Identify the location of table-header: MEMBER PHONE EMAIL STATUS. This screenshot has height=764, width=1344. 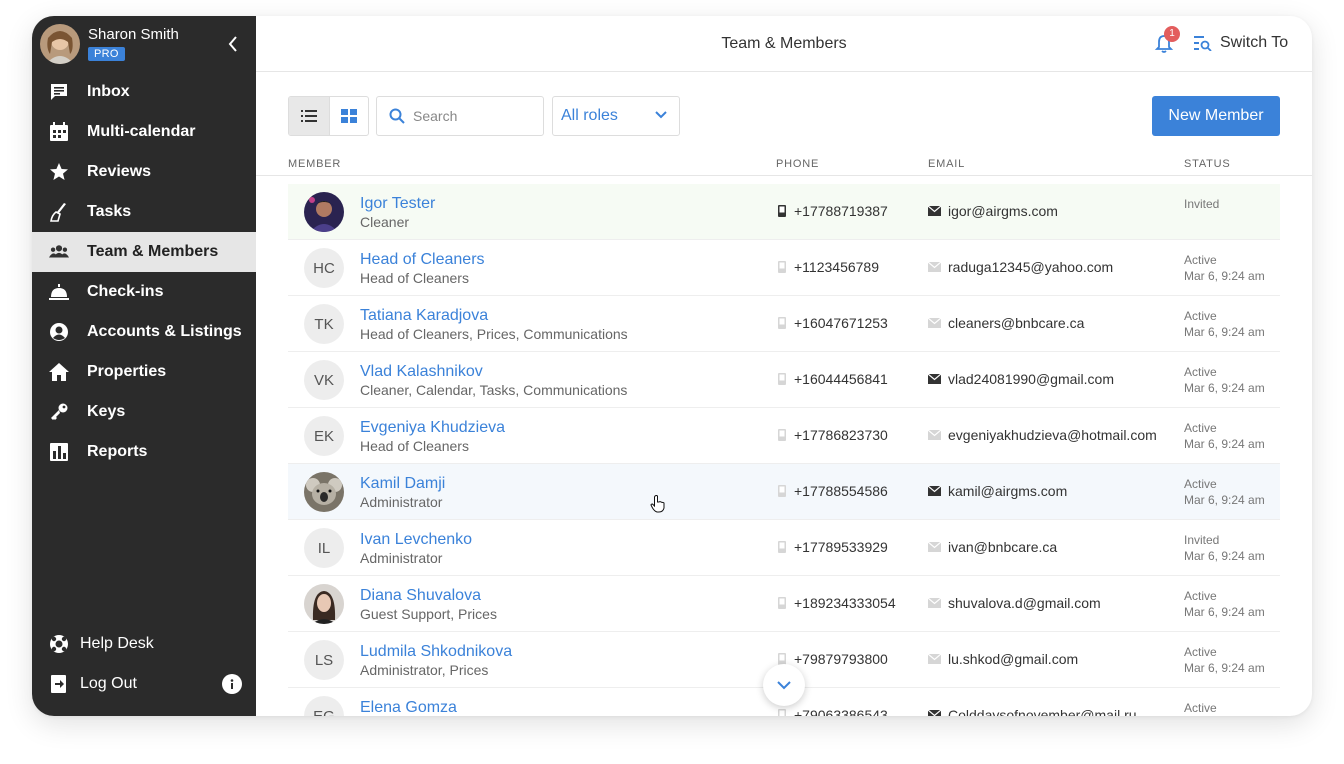
(784, 166).